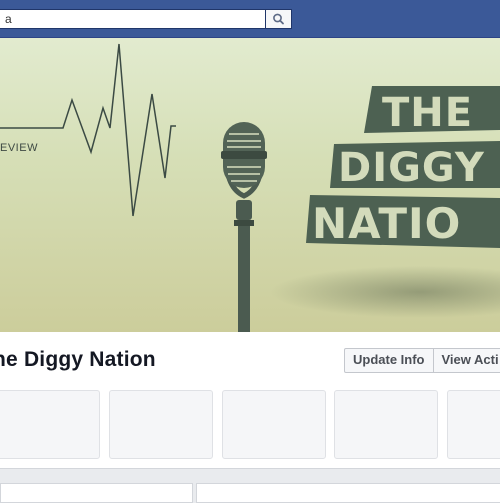  I want to click on heartbeat-line, so click(88, 130).